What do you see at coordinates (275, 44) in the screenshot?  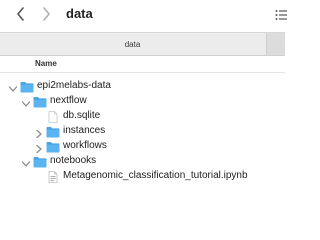 I see `new-tab-area` at bounding box center [275, 44].